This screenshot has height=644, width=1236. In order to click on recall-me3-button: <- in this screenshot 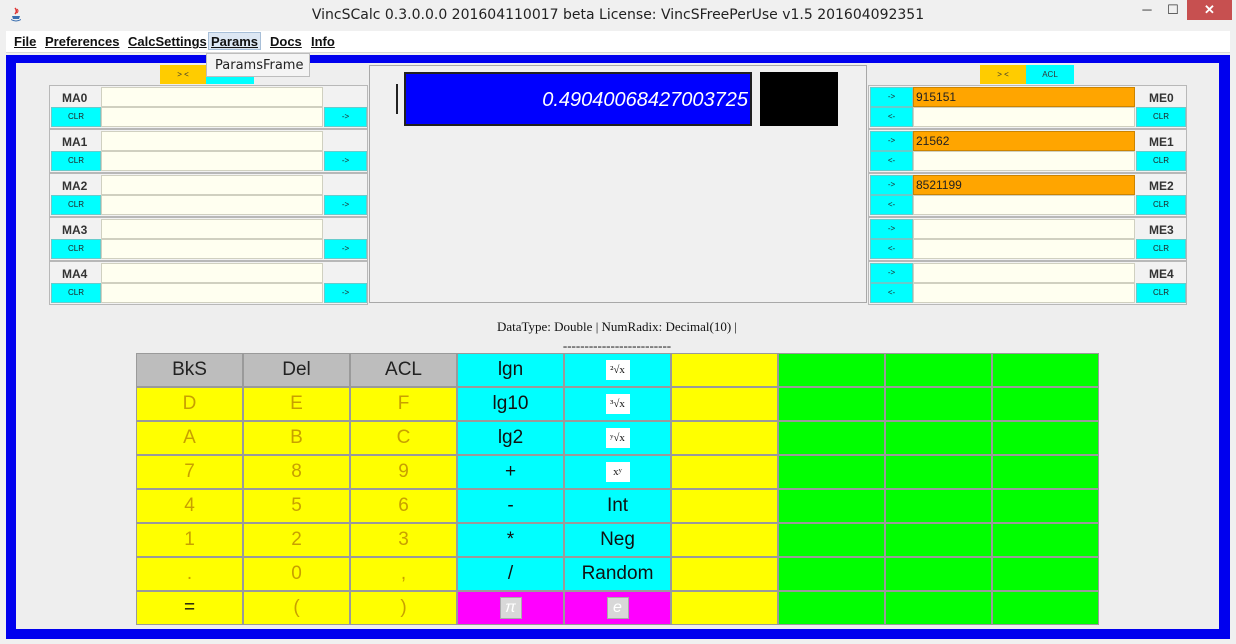, I will do `click(891, 249)`.